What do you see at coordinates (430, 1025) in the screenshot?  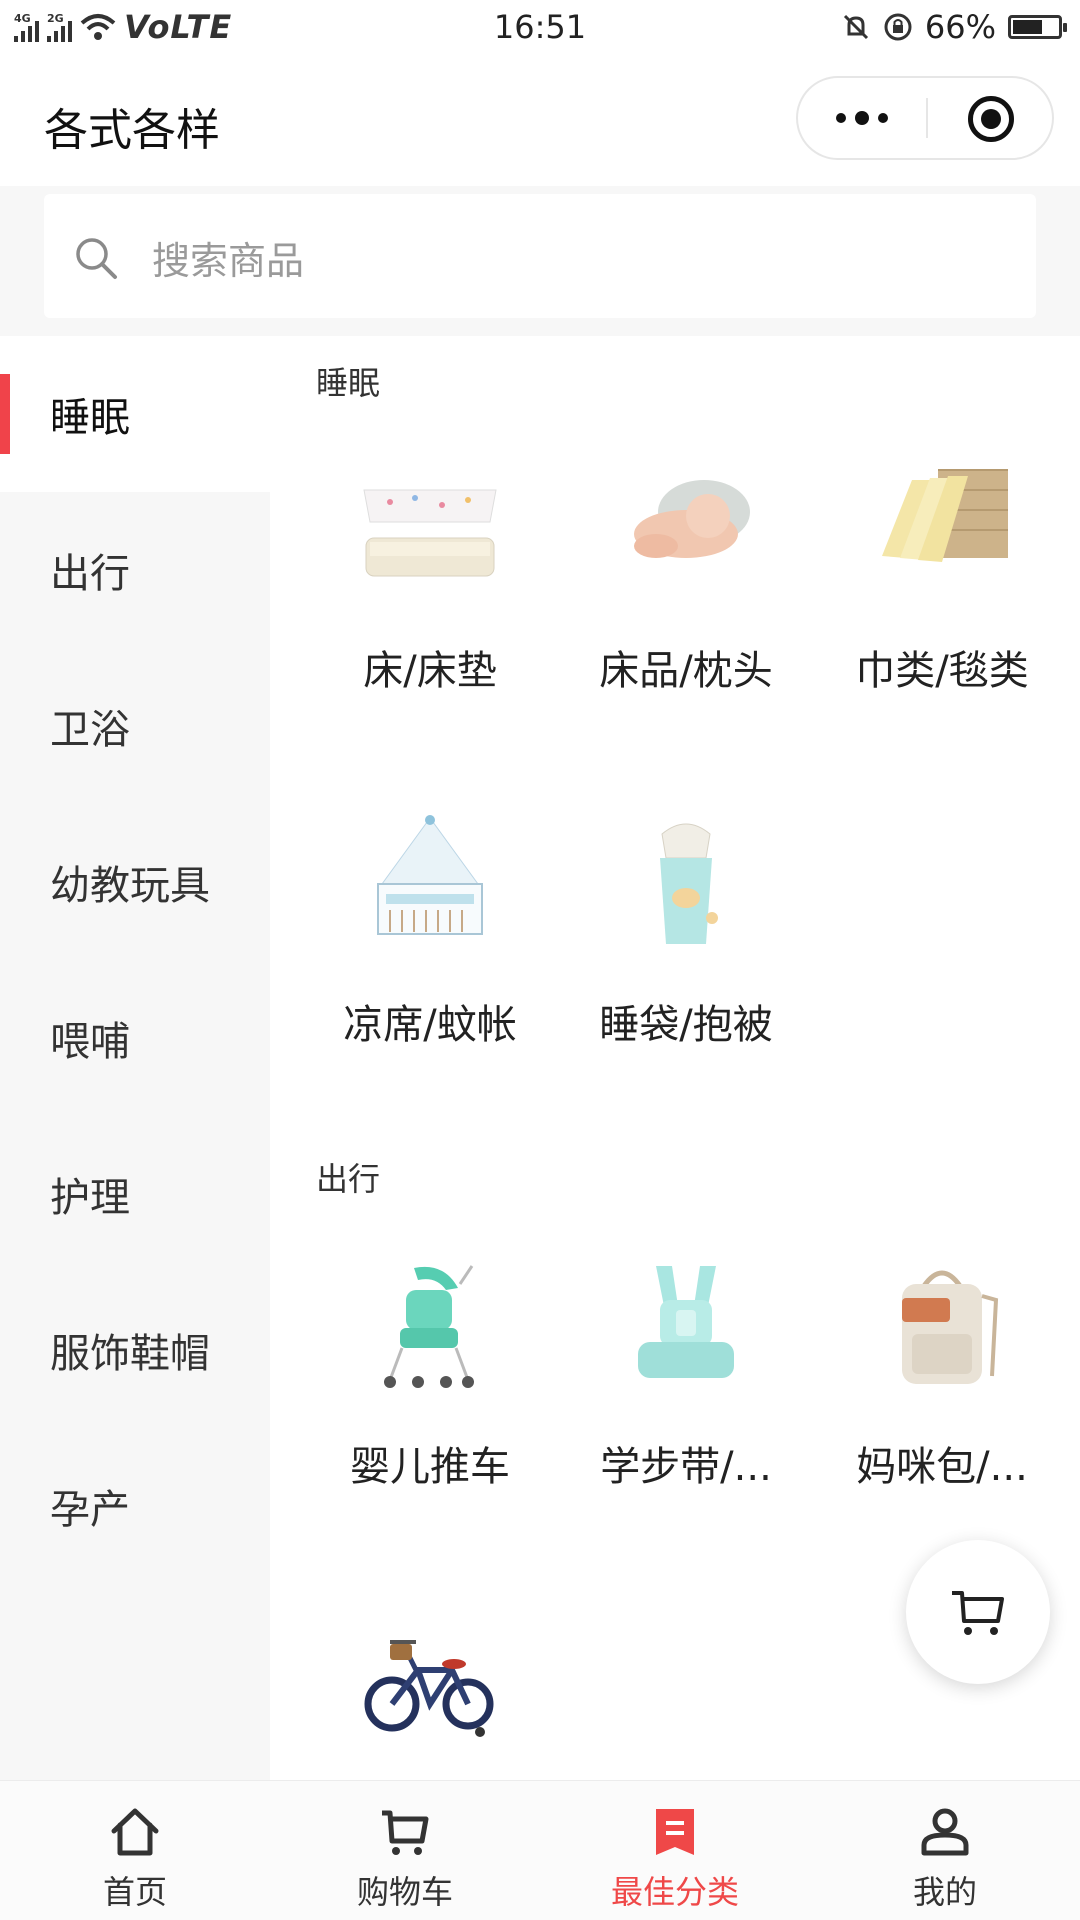 I see `category-label: 凉席/蚊帐` at bounding box center [430, 1025].